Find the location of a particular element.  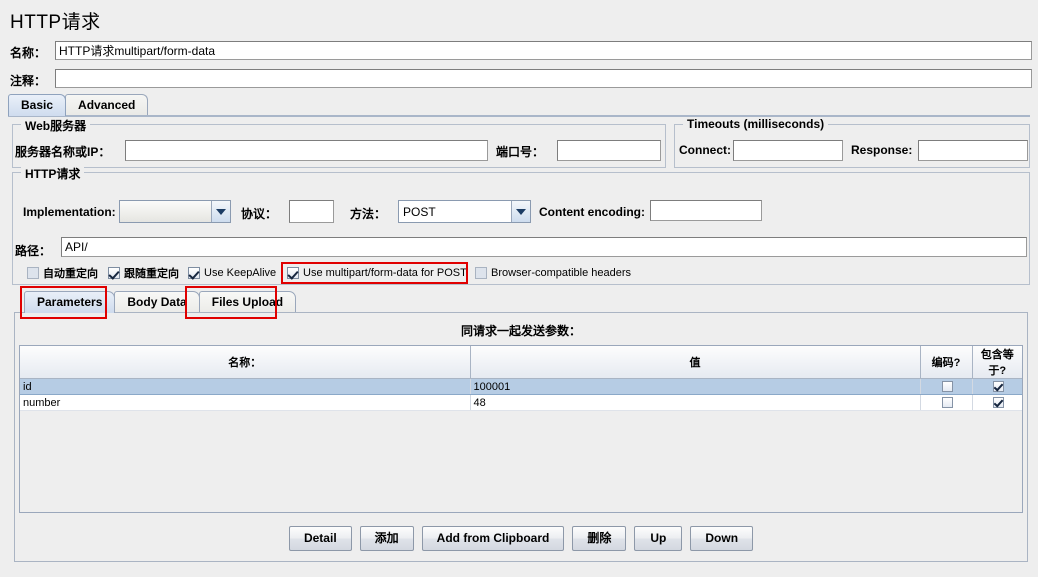

cell-param-value: 48 is located at coordinates (695, 402).